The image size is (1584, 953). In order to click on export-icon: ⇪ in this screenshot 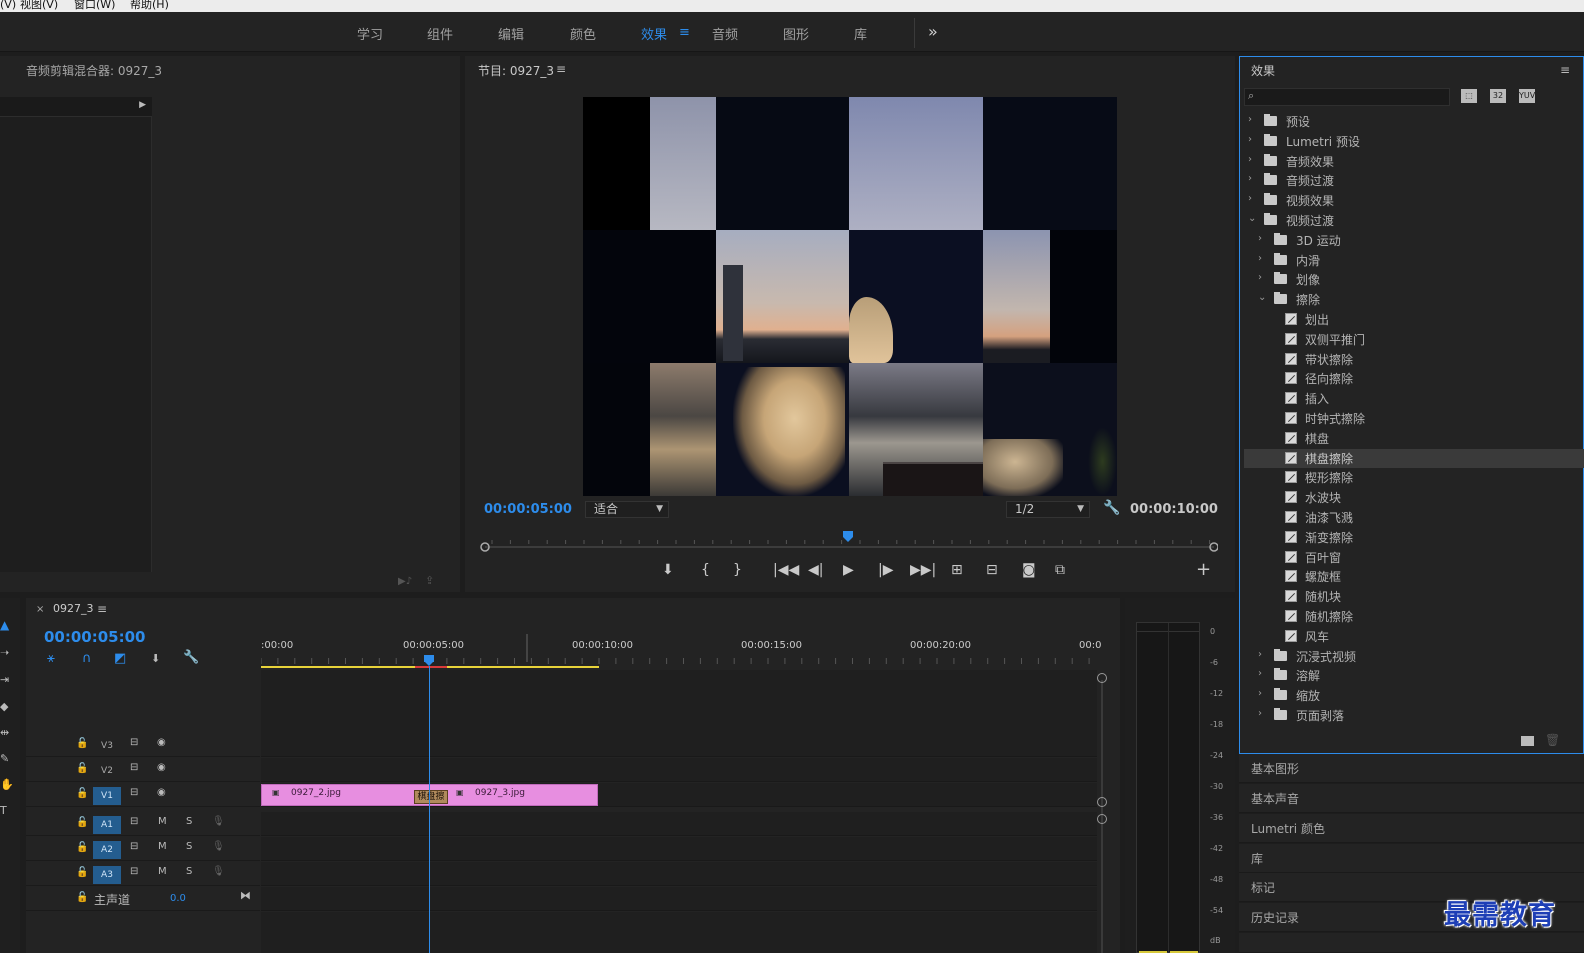, I will do `click(429, 580)`.